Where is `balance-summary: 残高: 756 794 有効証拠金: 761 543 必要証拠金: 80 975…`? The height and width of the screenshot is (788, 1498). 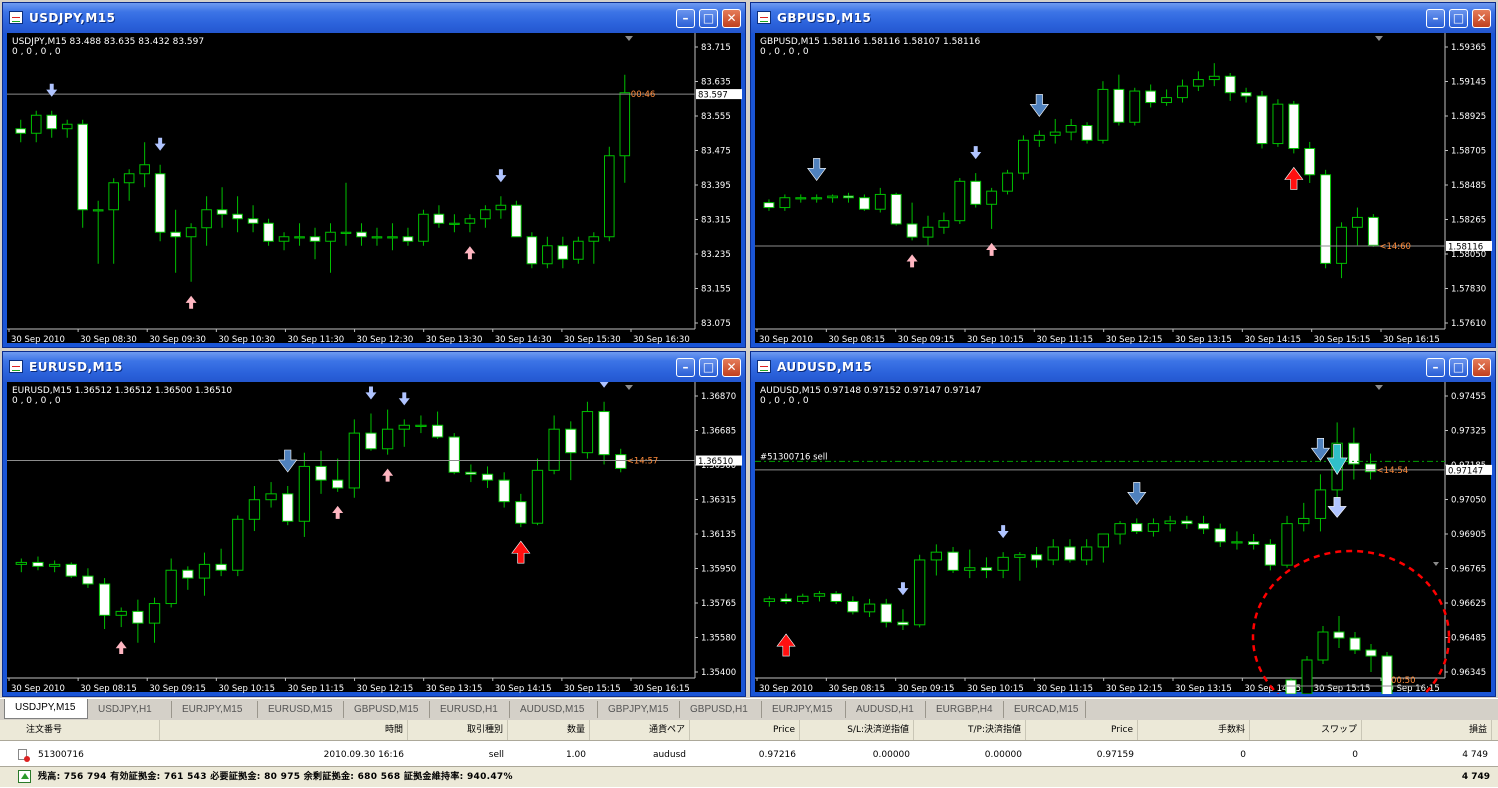 balance-summary: 残高: 756 794 有効証拠金: 761 543 必要証拠金: 80 975… is located at coordinates (275, 777).